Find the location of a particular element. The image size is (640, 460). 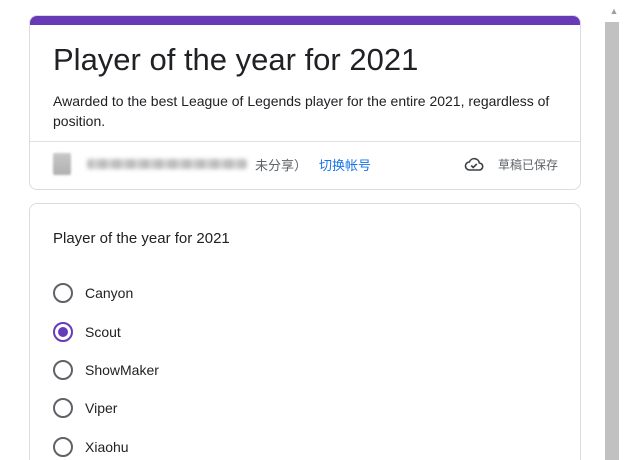

option-scout: Scout is located at coordinates (106, 331).